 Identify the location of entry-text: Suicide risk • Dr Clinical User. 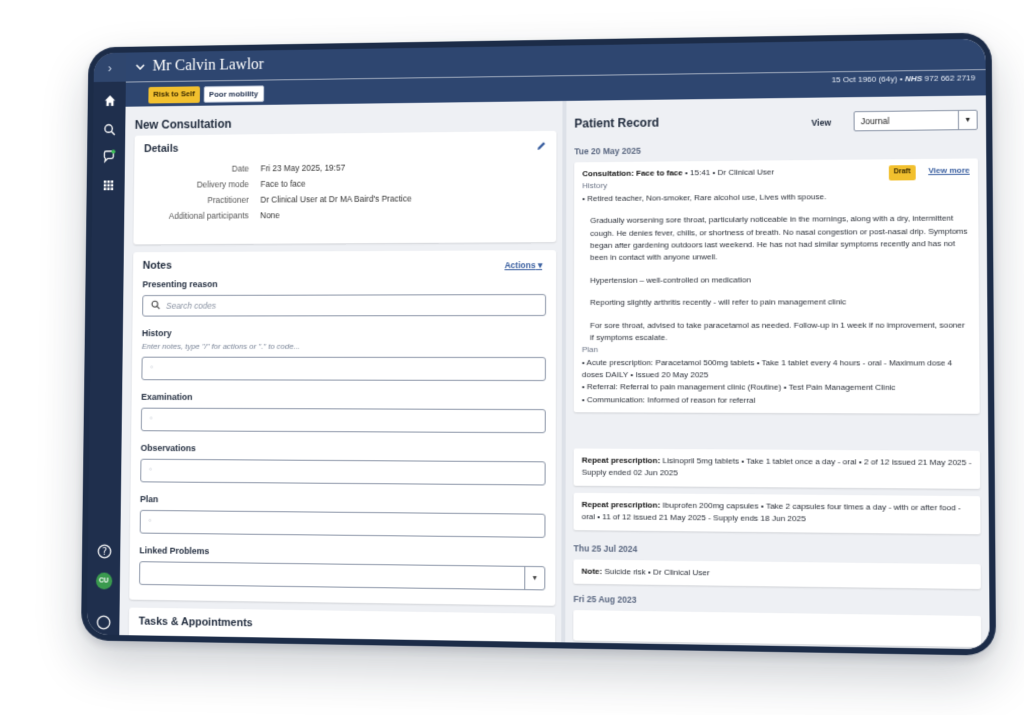
(656, 572).